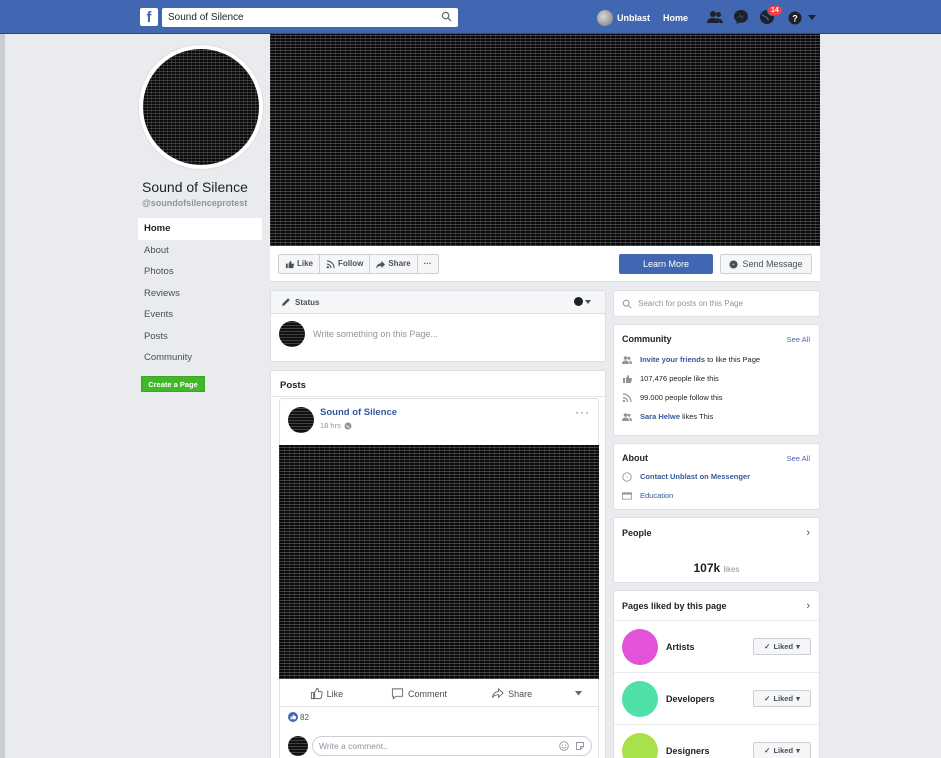 Image resolution: width=941 pixels, height=758 pixels. I want to click on post-like-button: Like, so click(326, 693).